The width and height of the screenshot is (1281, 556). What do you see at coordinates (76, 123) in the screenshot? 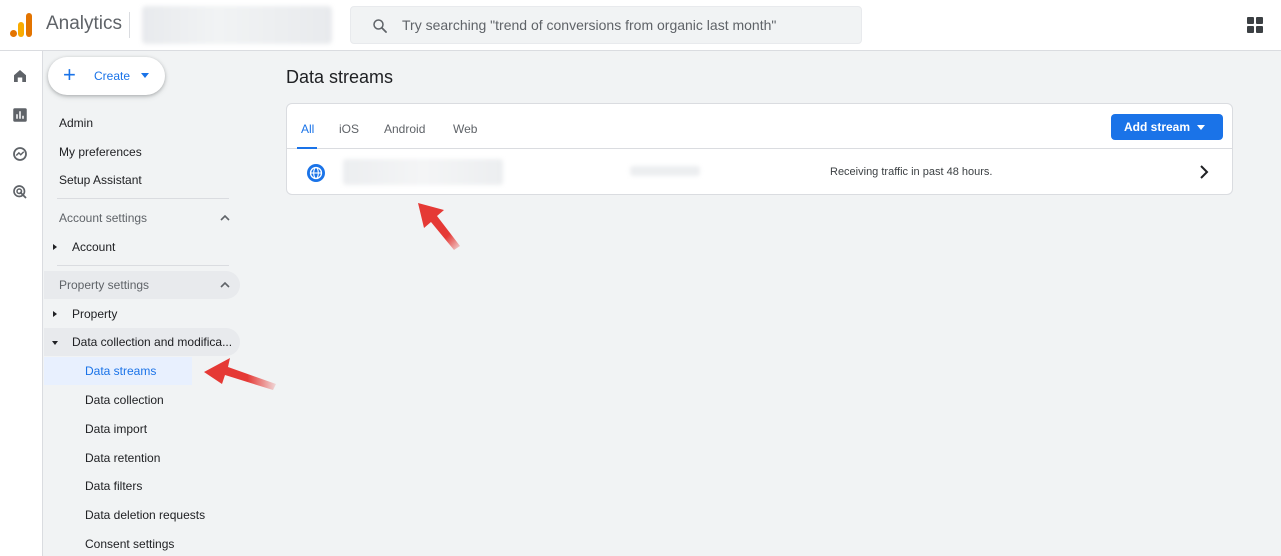
I see `nav-item-admin: Admin` at bounding box center [76, 123].